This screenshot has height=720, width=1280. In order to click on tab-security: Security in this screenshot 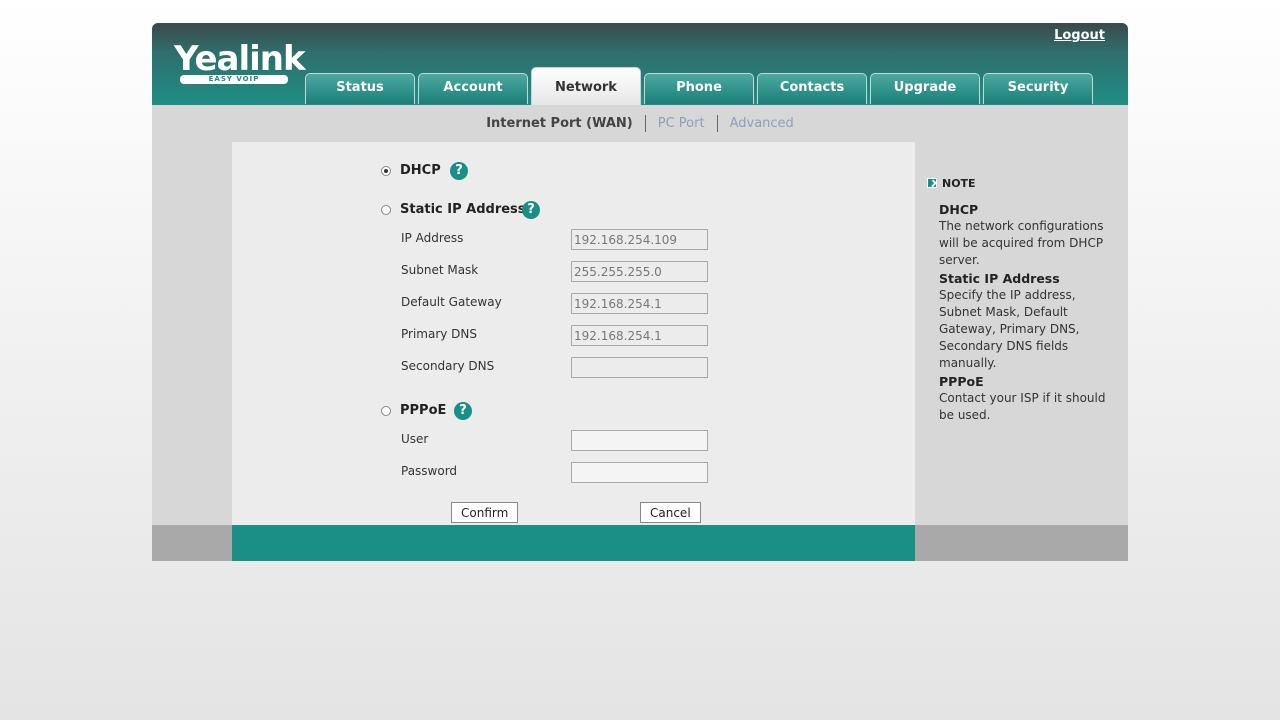, I will do `click(1038, 88)`.